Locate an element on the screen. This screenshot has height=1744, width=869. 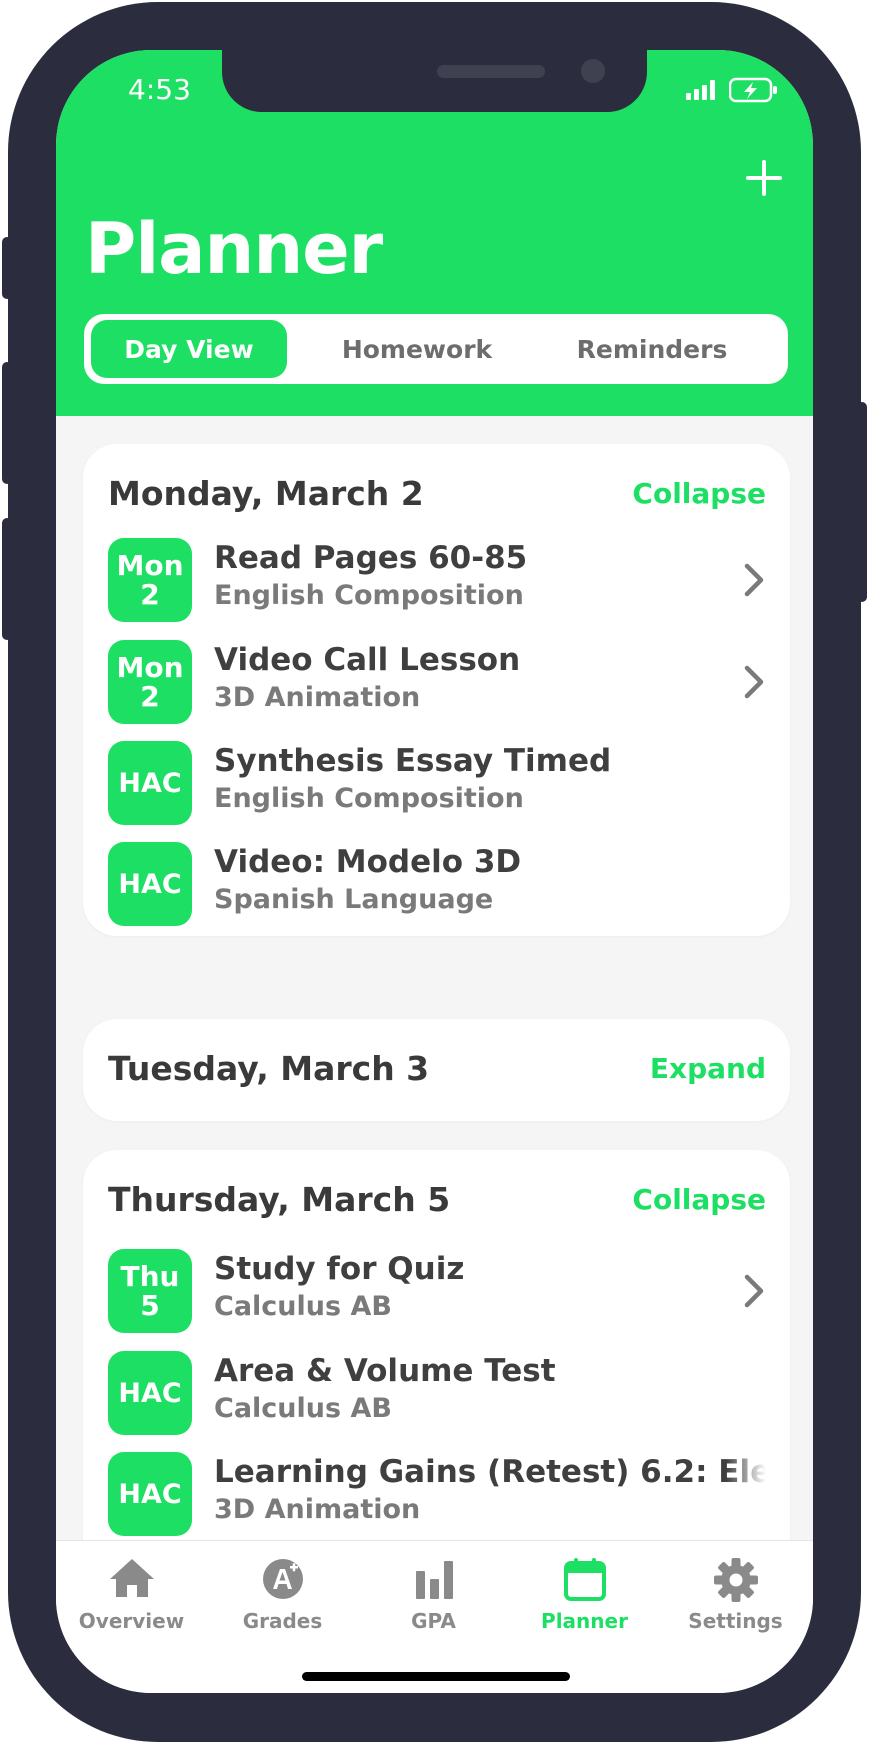
page-title: Planner is located at coordinates (234, 249).